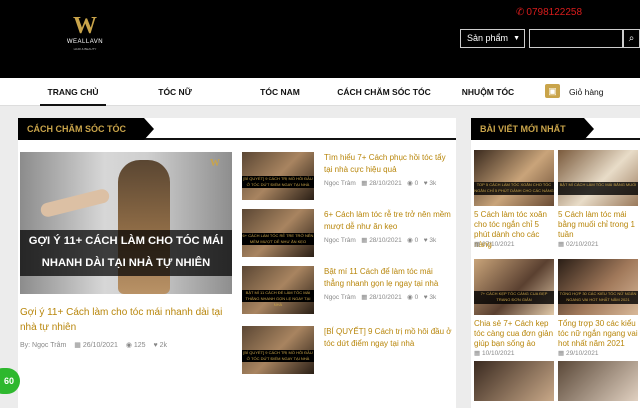 The image size is (640, 408). What do you see at coordinates (384, 92) in the screenshot?
I see `nav-item-hair-care: CÁCH CHĂM SÓC TÓC` at bounding box center [384, 92].